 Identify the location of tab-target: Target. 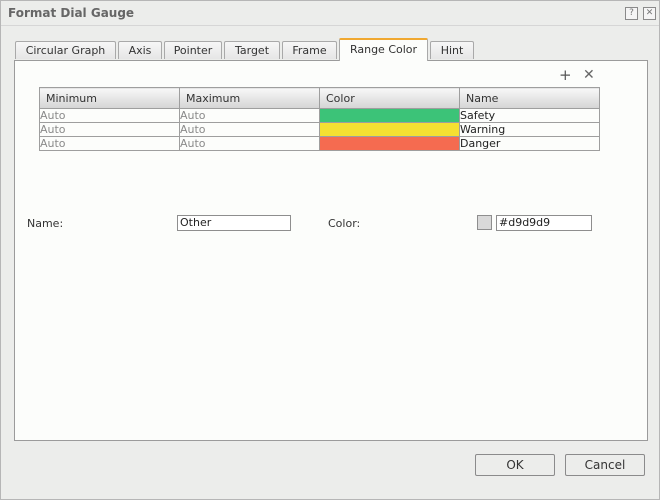
(252, 50).